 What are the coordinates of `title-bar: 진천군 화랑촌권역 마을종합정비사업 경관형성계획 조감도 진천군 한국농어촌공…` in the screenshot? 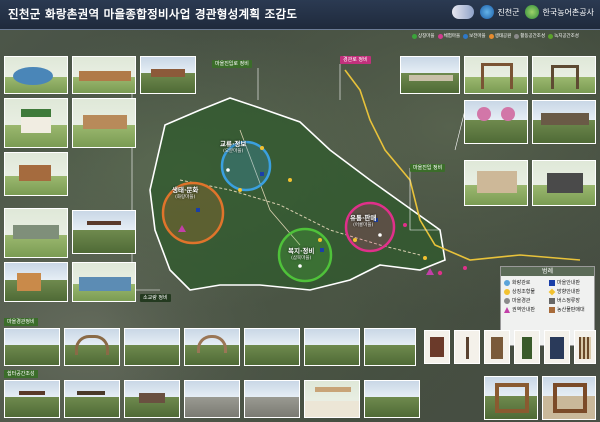 It's located at (300, 15).